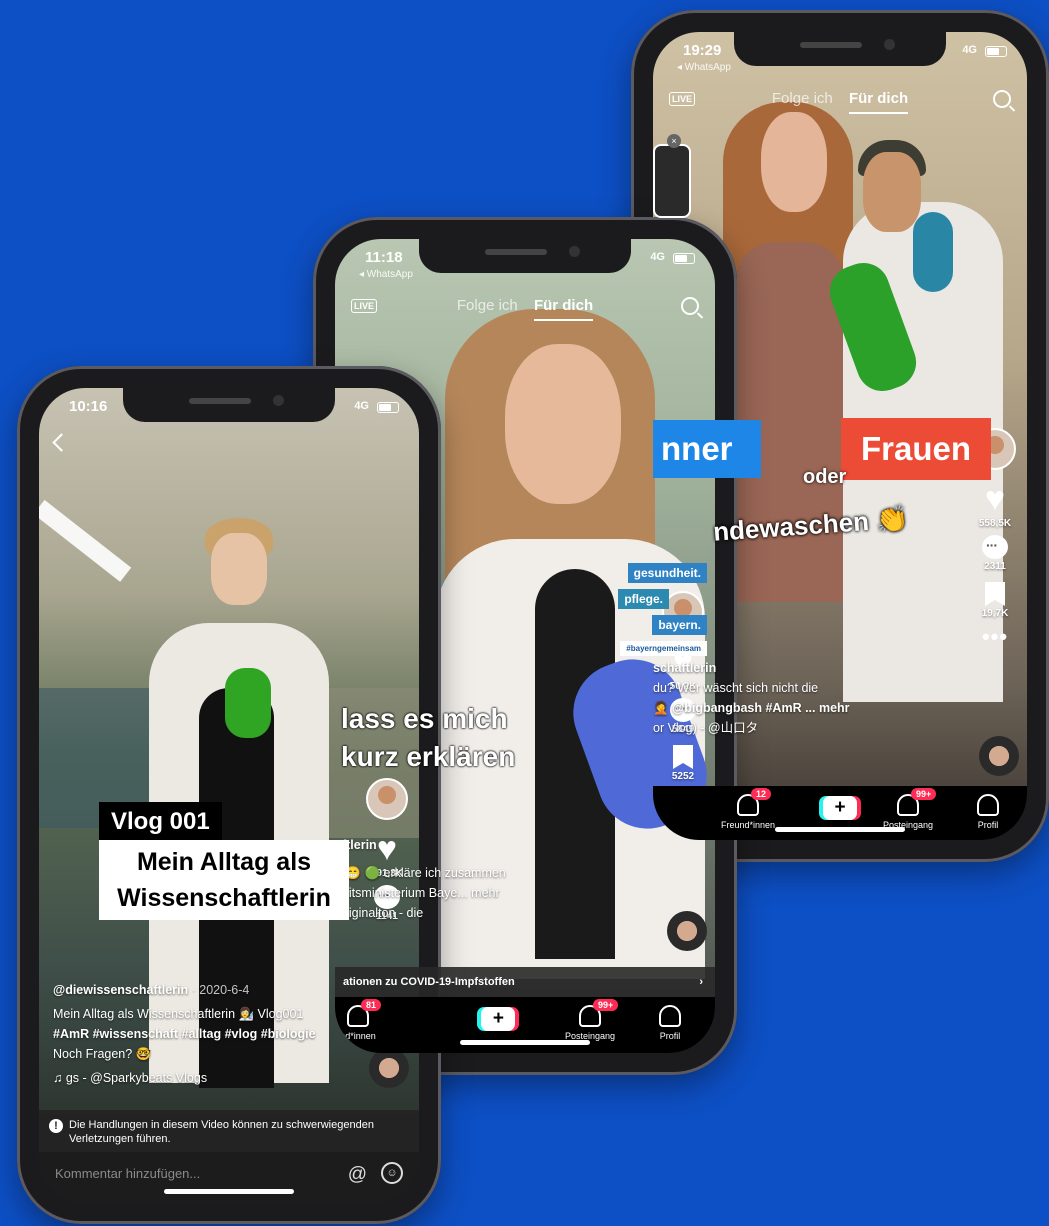  I want to click on overlay-text: kurz erklären, so click(428, 756).